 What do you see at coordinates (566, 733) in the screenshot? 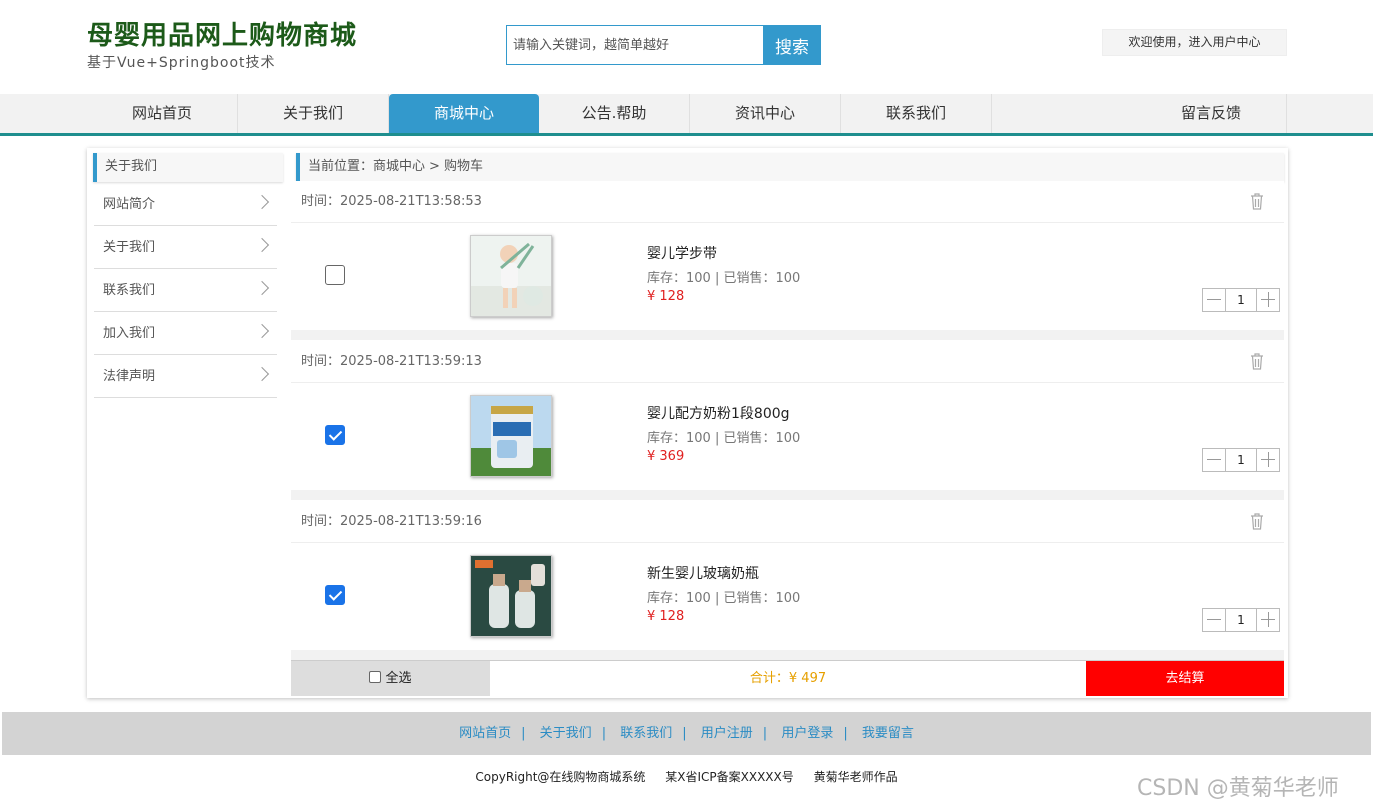
I see `footer-link-about: 关于我们` at bounding box center [566, 733].